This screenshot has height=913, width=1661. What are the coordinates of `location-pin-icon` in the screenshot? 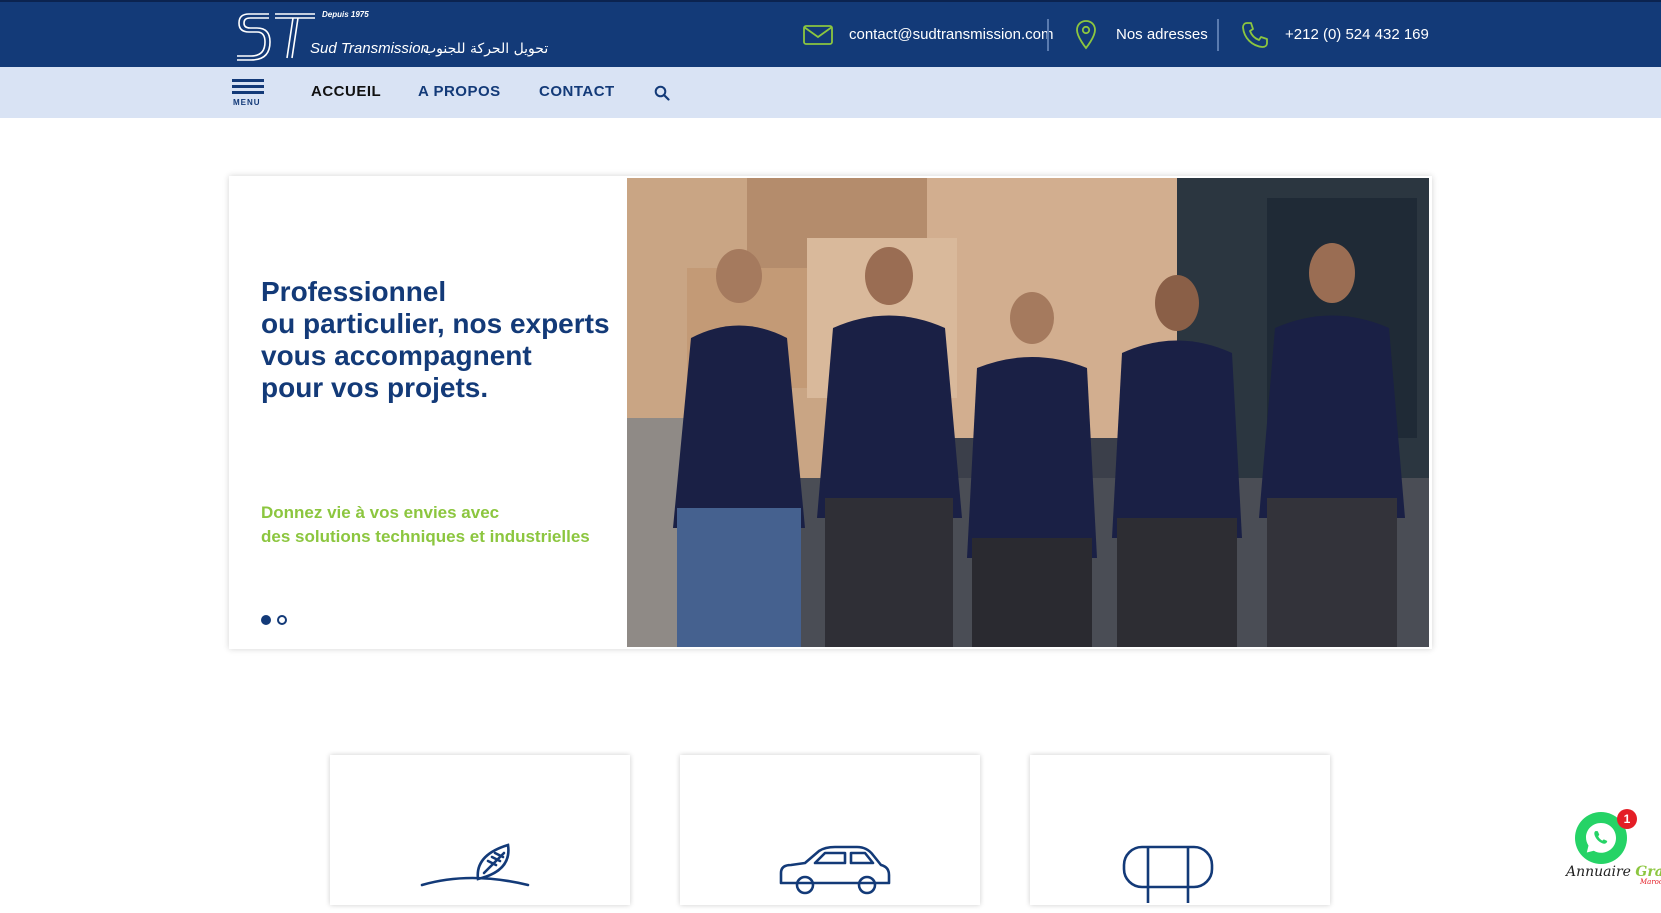 It's located at (1086, 34).